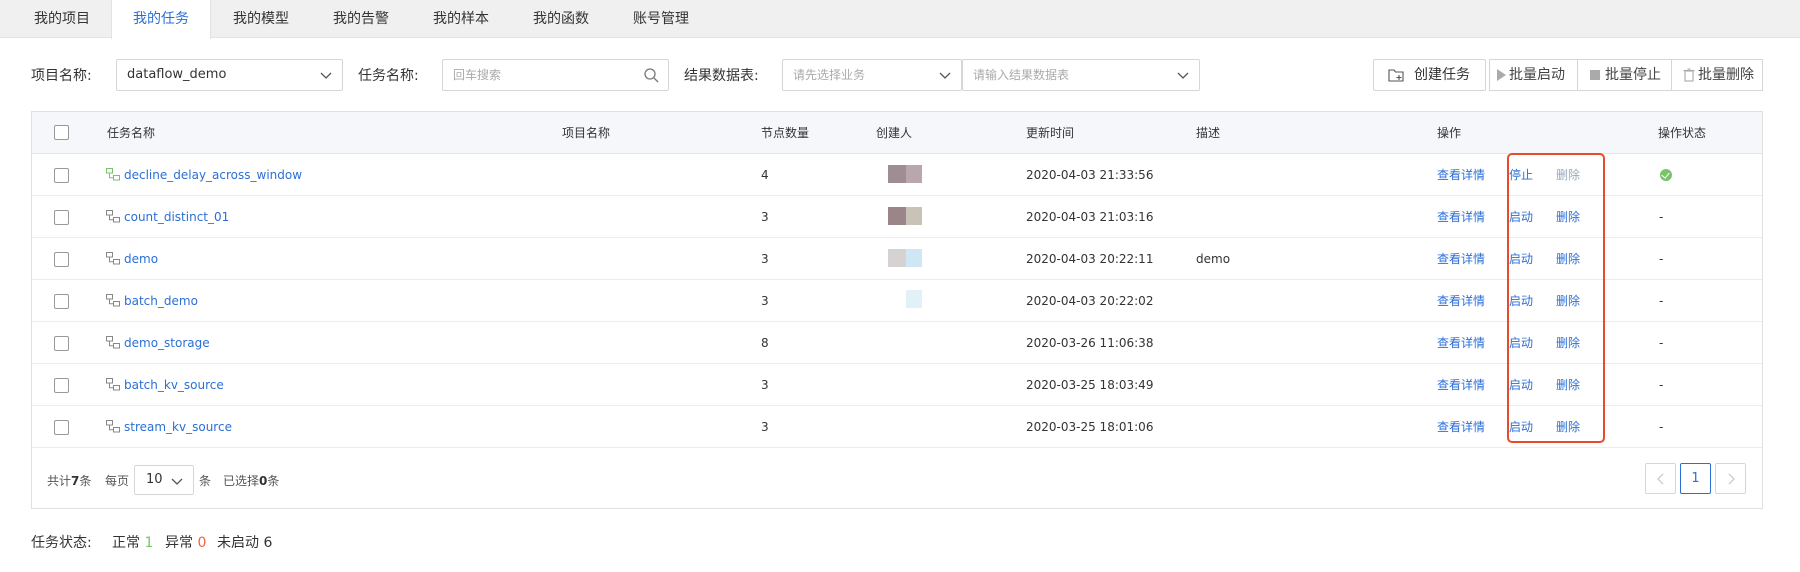 The height and width of the screenshot is (572, 1800). Describe the element at coordinates (164, 480) in the screenshot. I see `page-size-select: 10` at that location.